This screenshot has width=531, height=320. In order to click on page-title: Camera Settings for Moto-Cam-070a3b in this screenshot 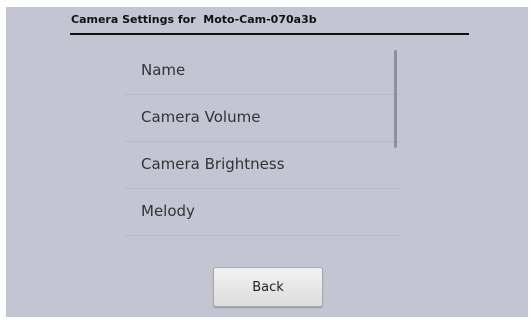, I will do `click(194, 19)`.